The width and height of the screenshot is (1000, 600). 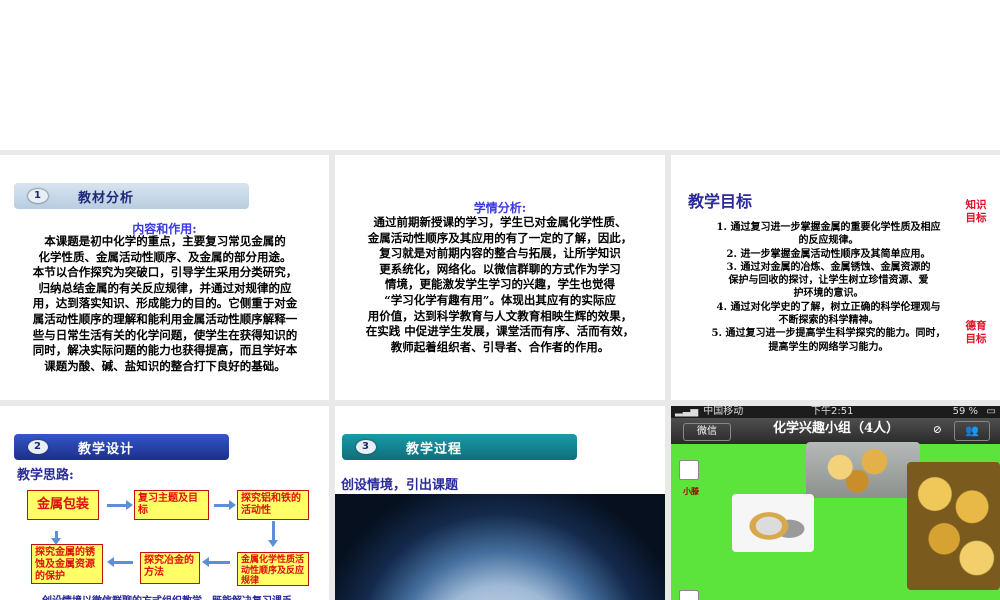 What do you see at coordinates (691, 491) in the screenshot?
I see `member-name: 小滕` at bounding box center [691, 491].